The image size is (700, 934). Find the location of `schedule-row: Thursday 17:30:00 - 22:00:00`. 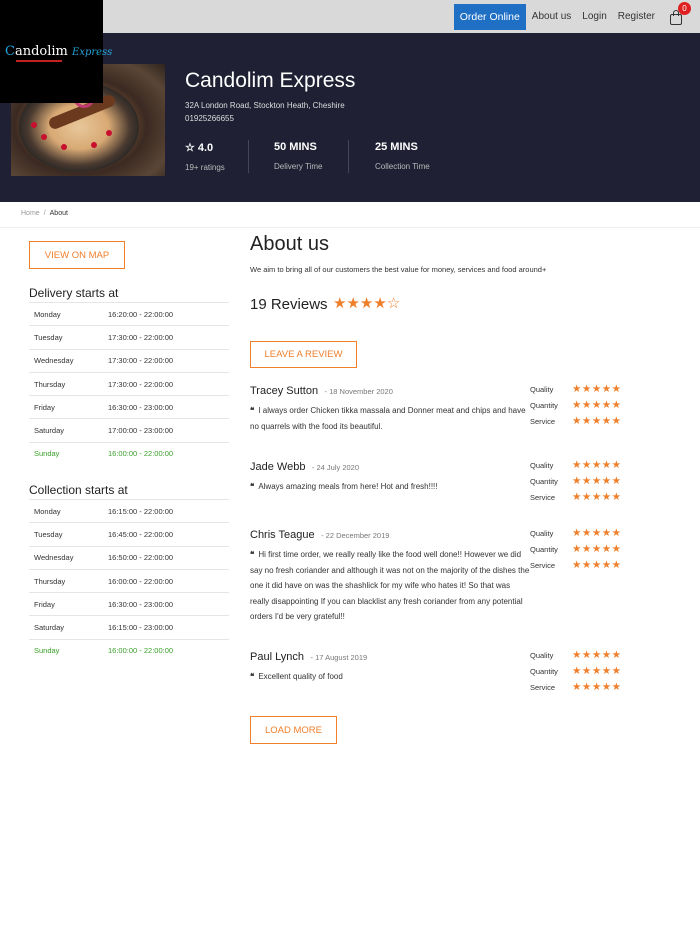

schedule-row: Thursday 17:30:00 - 22:00:00 is located at coordinates (129, 383).